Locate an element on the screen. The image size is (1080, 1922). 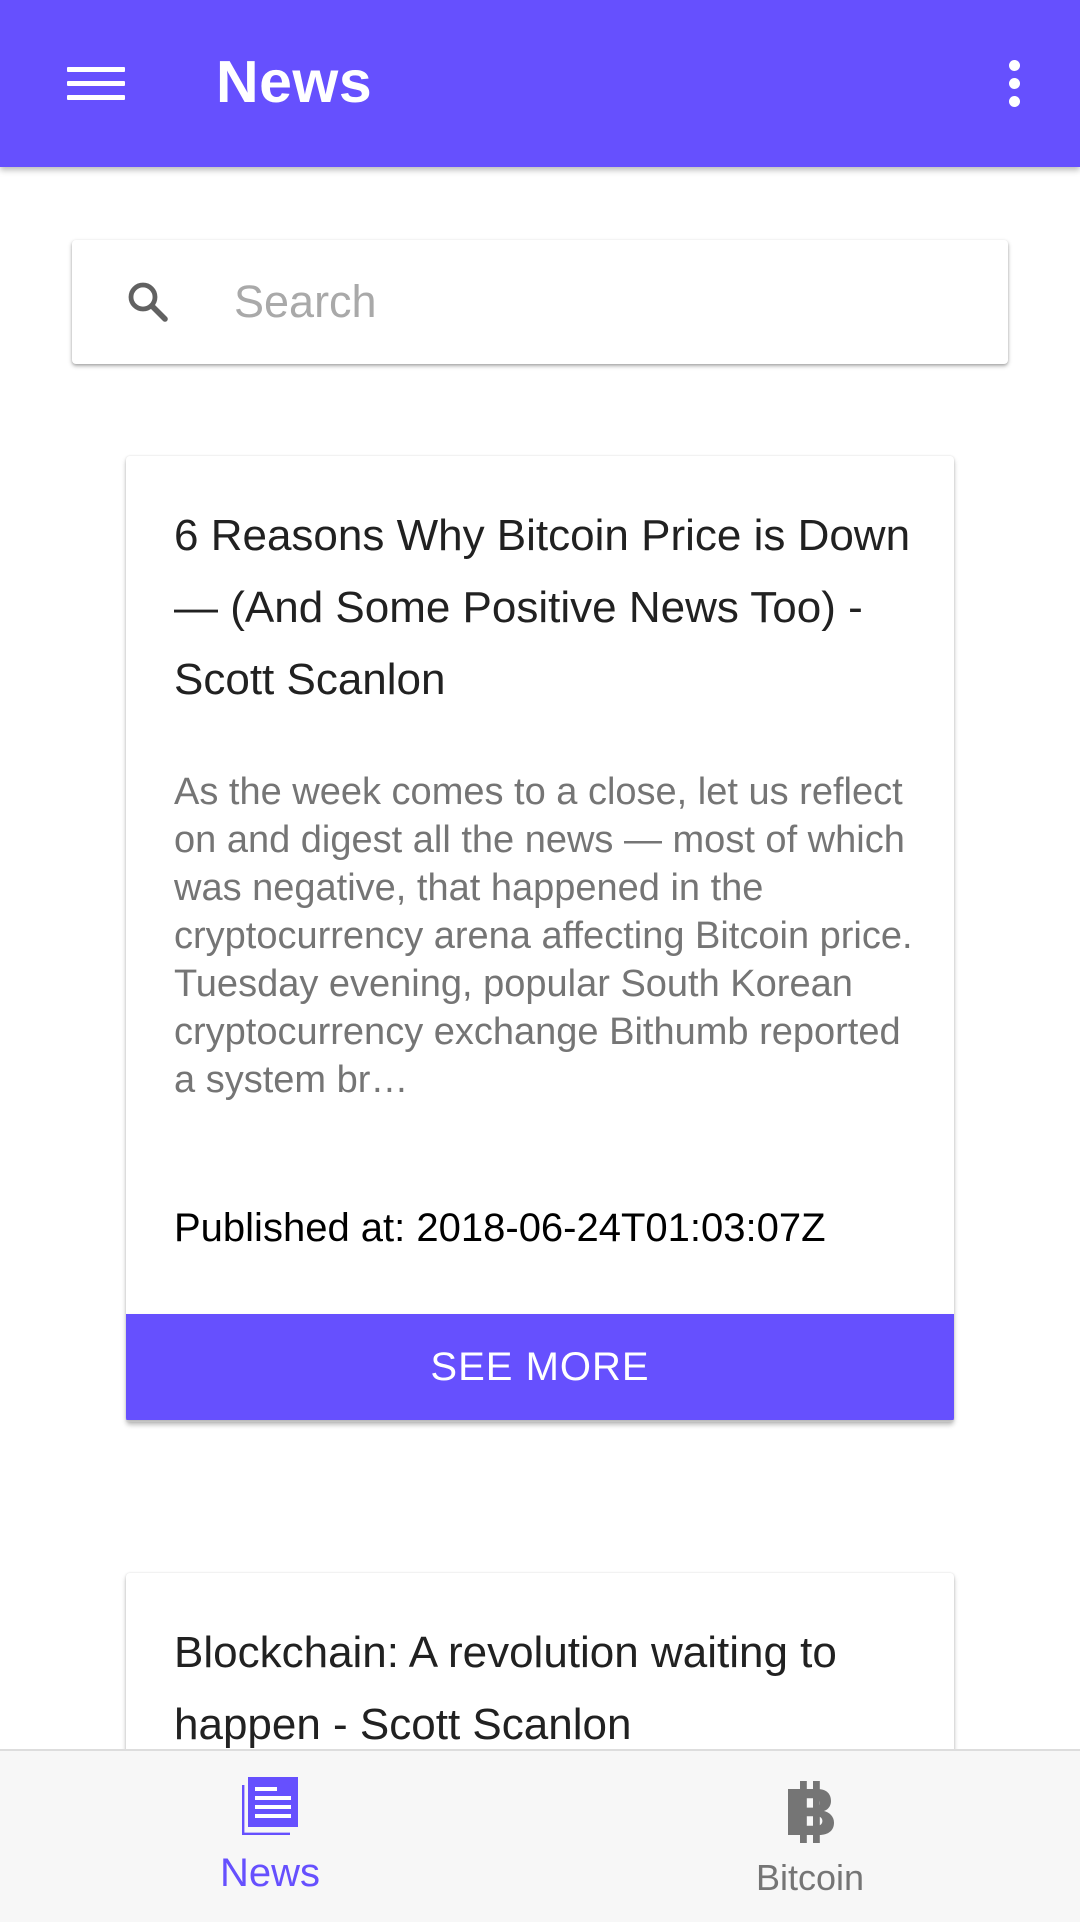
article-icon is located at coordinates (270, 1806).